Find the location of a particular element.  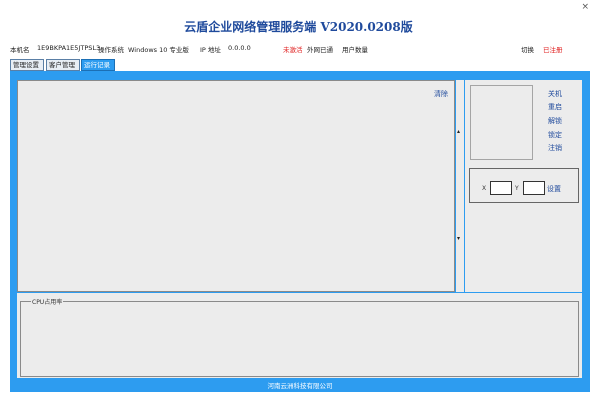

cpu-label: CPU占用率 is located at coordinates (47, 301).